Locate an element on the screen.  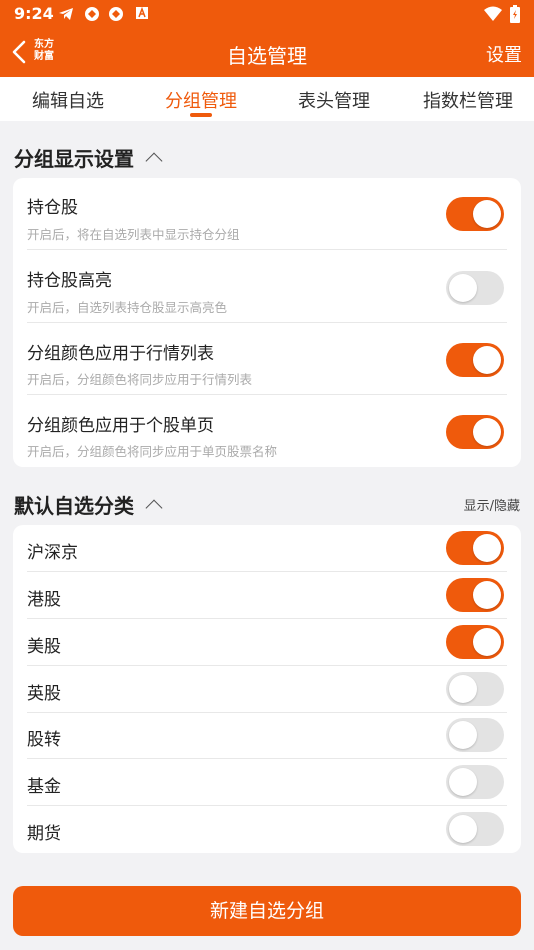
setting-label: 持仓股高亮 is located at coordinates (69, 281).